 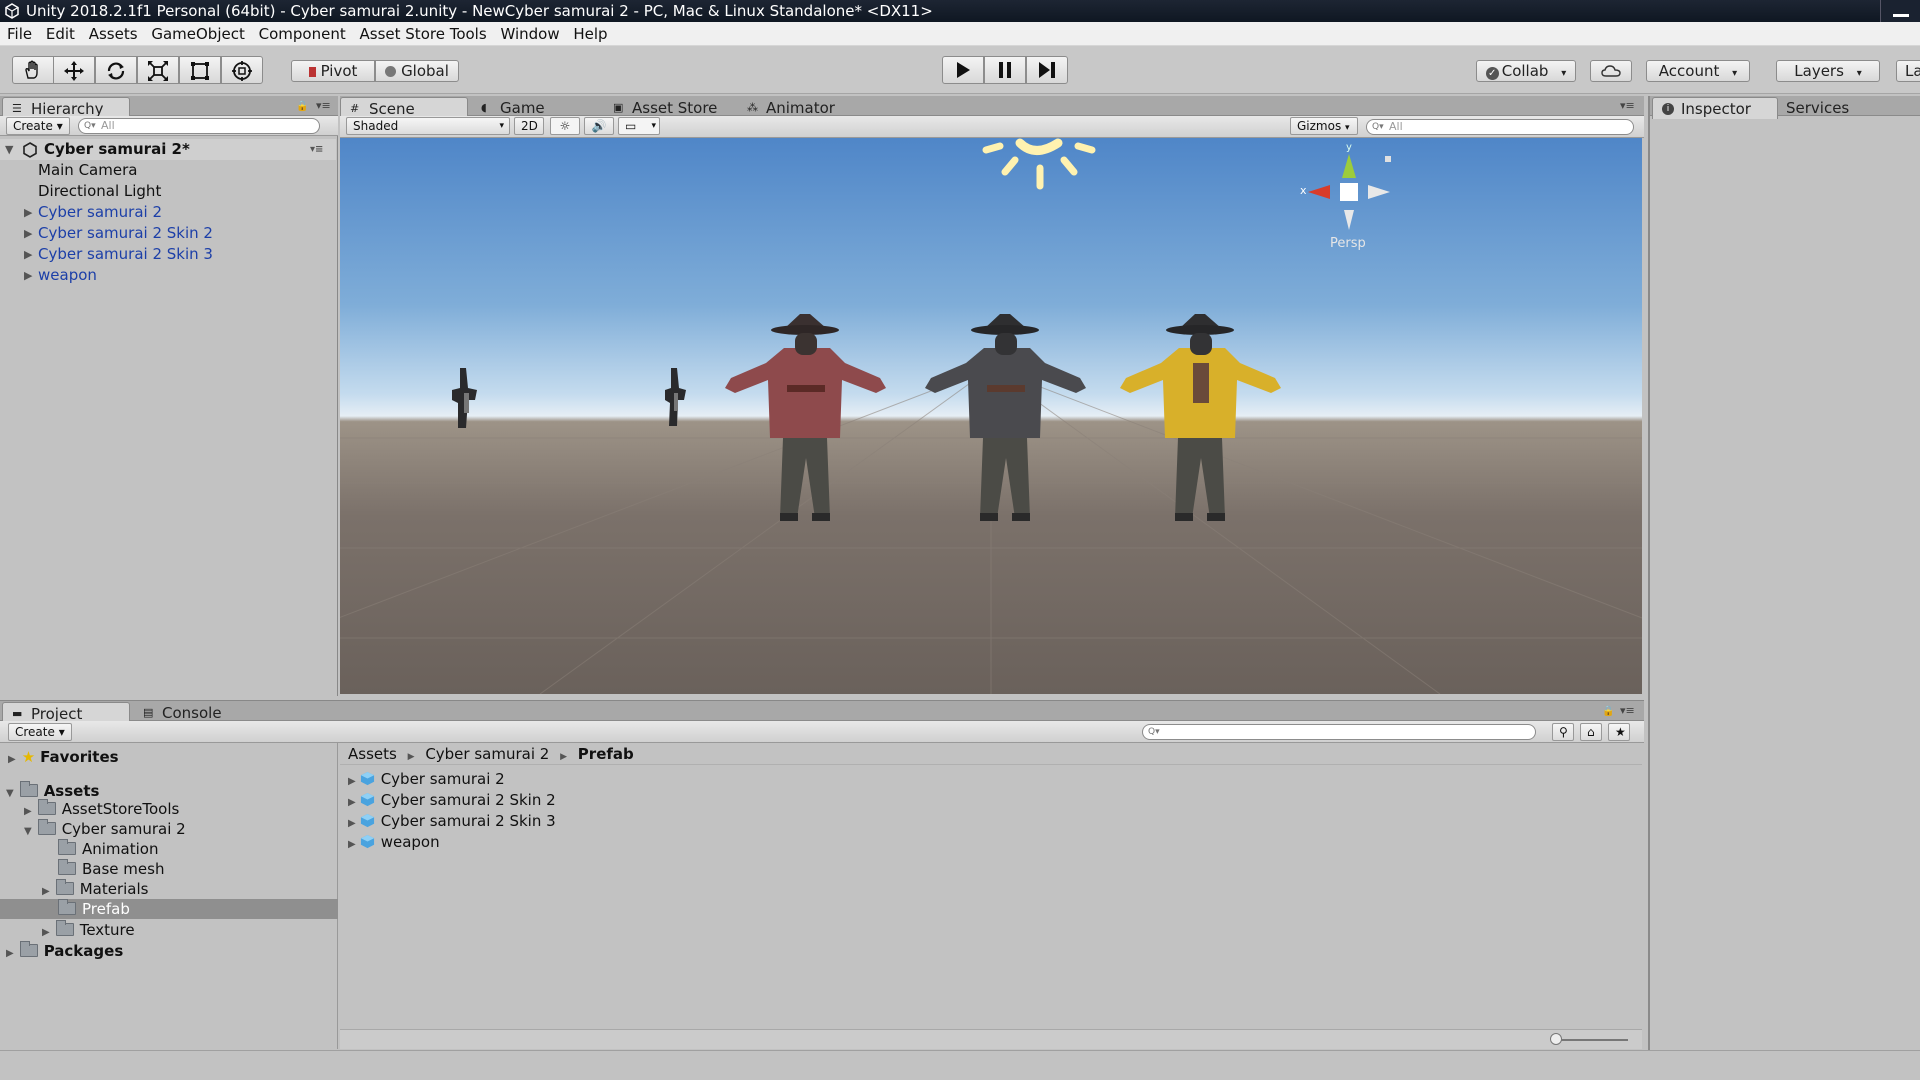 I want to click on hierarchy-item-skin-2: ▶ Cyber samurai 2 Skin 2, so click(x=118, y=233).